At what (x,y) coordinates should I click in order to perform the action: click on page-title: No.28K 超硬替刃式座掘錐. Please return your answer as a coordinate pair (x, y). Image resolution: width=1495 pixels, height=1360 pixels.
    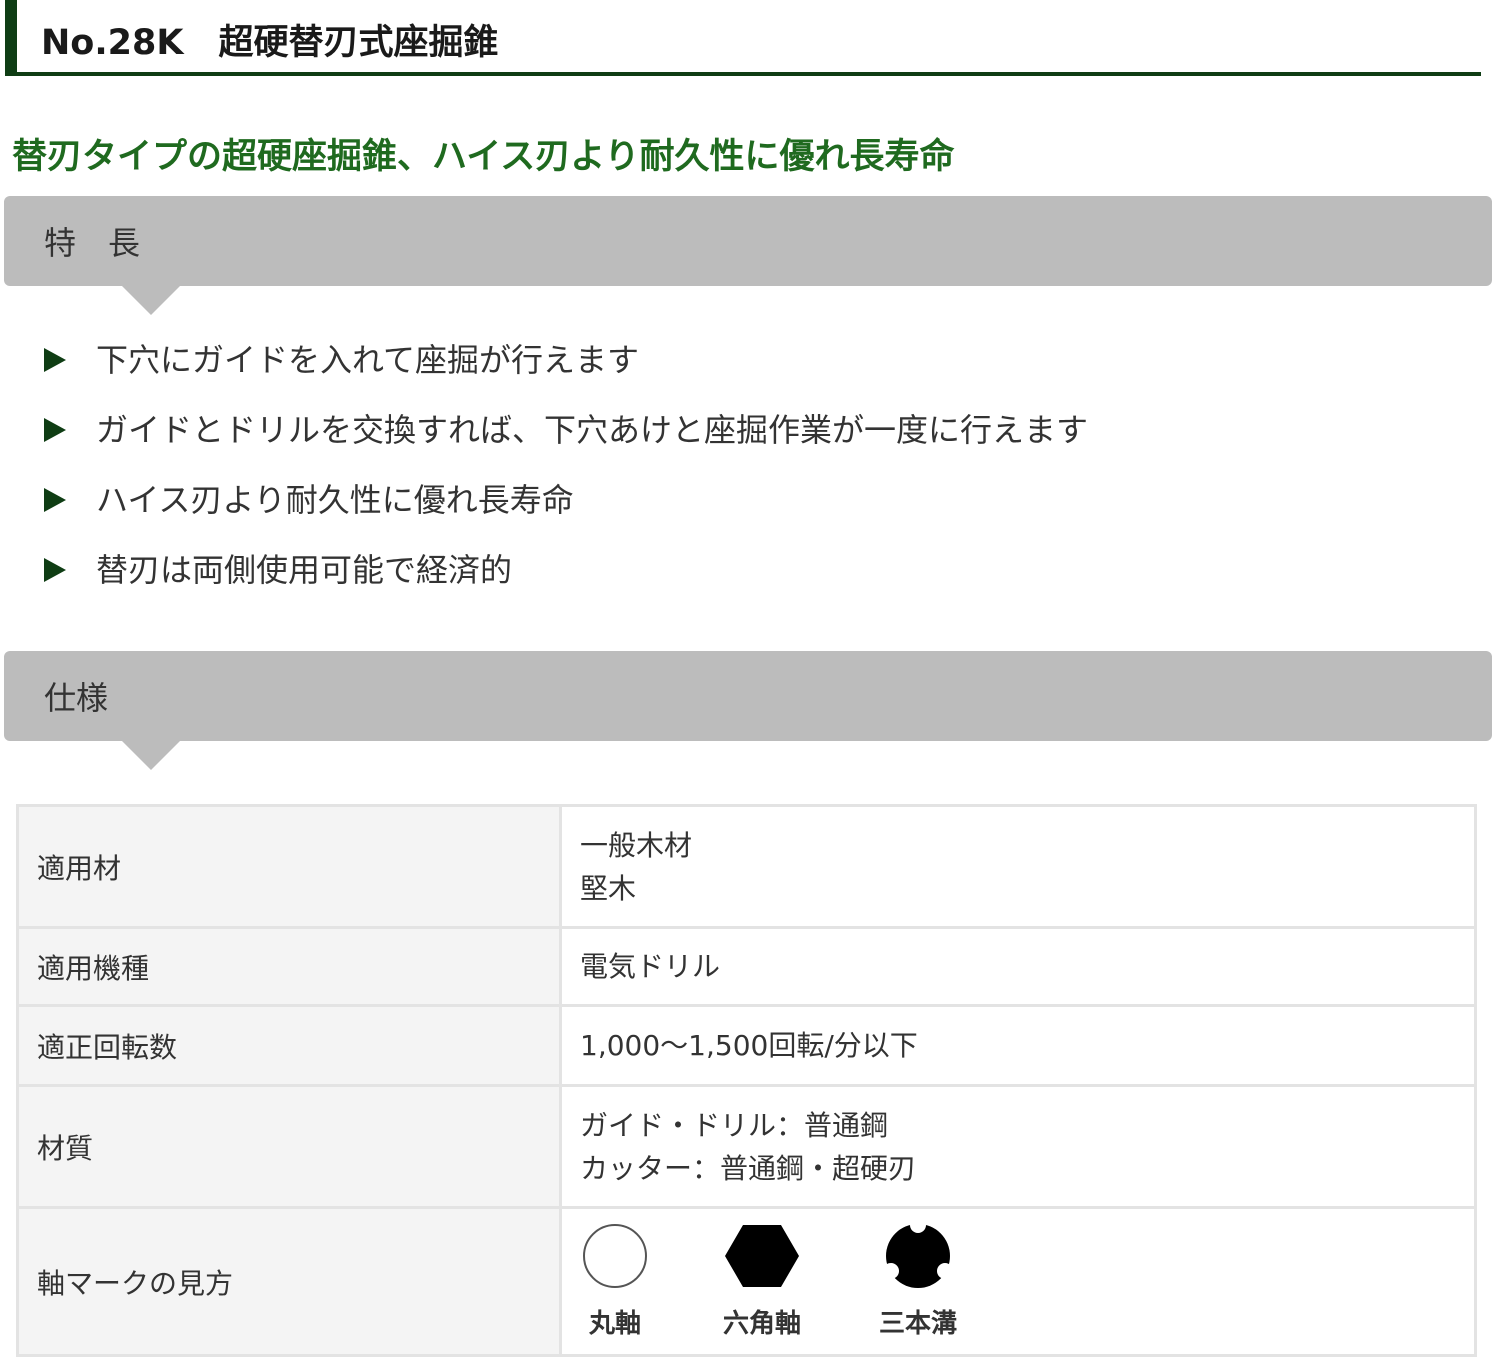
    Looking at the image, I should click on (270, 43).